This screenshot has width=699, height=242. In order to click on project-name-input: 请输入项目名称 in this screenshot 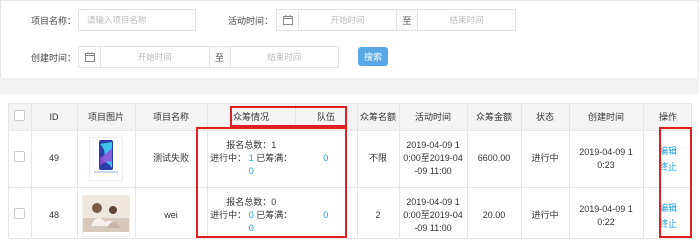, I will do `click(137, 20)`.